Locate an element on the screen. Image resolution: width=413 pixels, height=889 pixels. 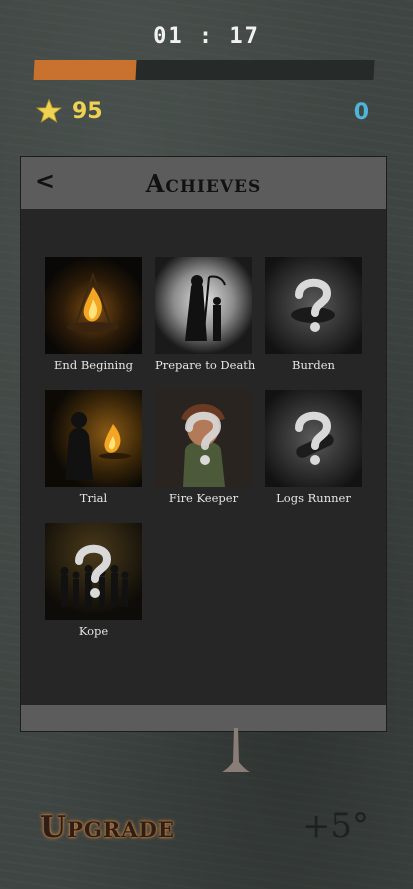
panel-header: < Achieves is located at coordinates (203, 183).